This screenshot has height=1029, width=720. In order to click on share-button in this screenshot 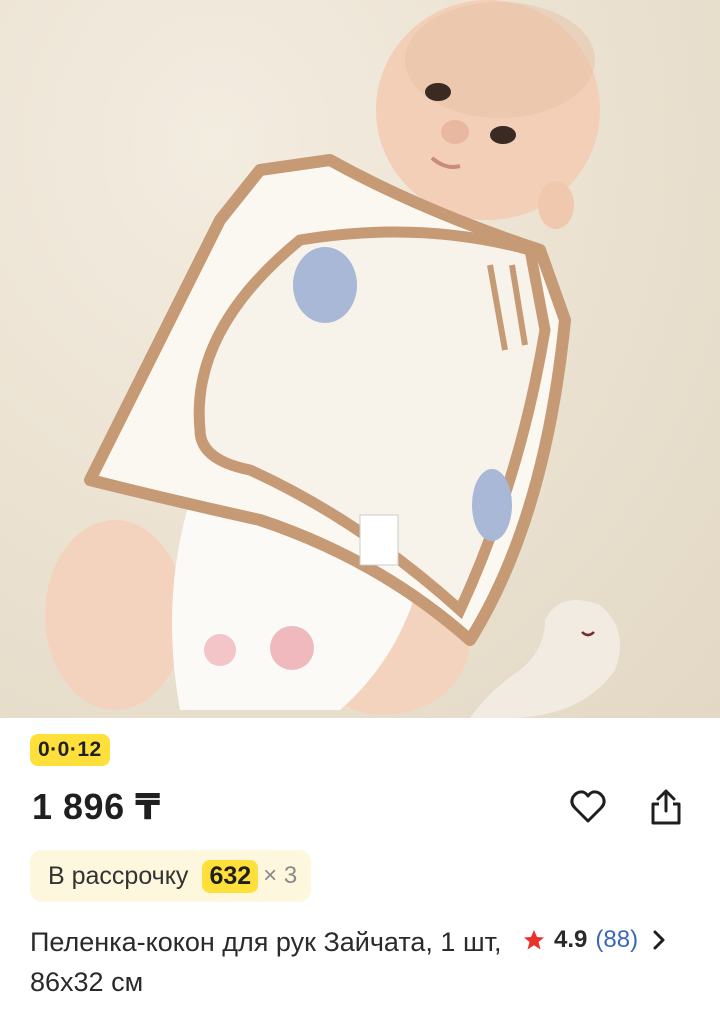, I will do `click(666, 807)`.